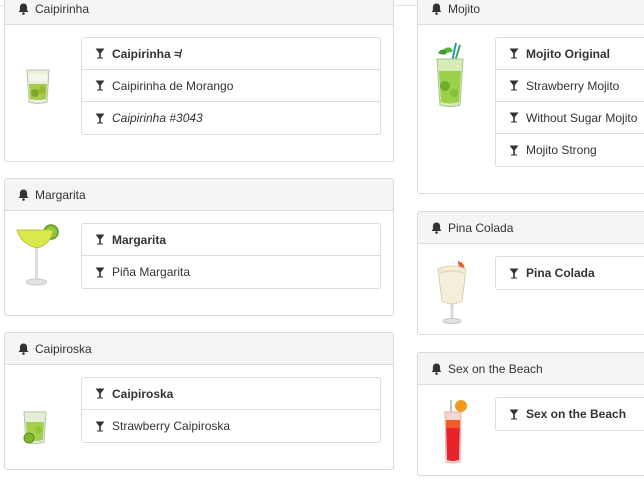 Image resolution: width=644 pixels, height=483 pixels. What do you see at coordinates (231, 118) in the screenshot?
I see `list-item: Caipirinha #3043` at bounding box center [231, 118].